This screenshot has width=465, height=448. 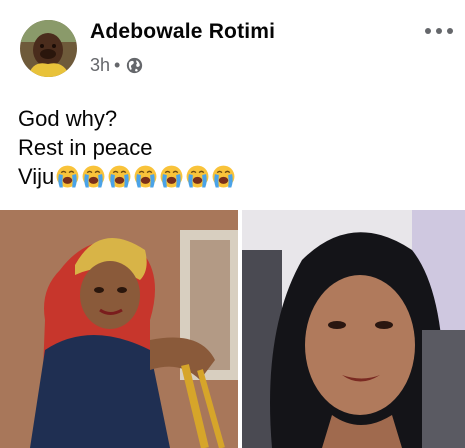 I want to click on post-timestamp: 3h, so click(x=100, y=65).